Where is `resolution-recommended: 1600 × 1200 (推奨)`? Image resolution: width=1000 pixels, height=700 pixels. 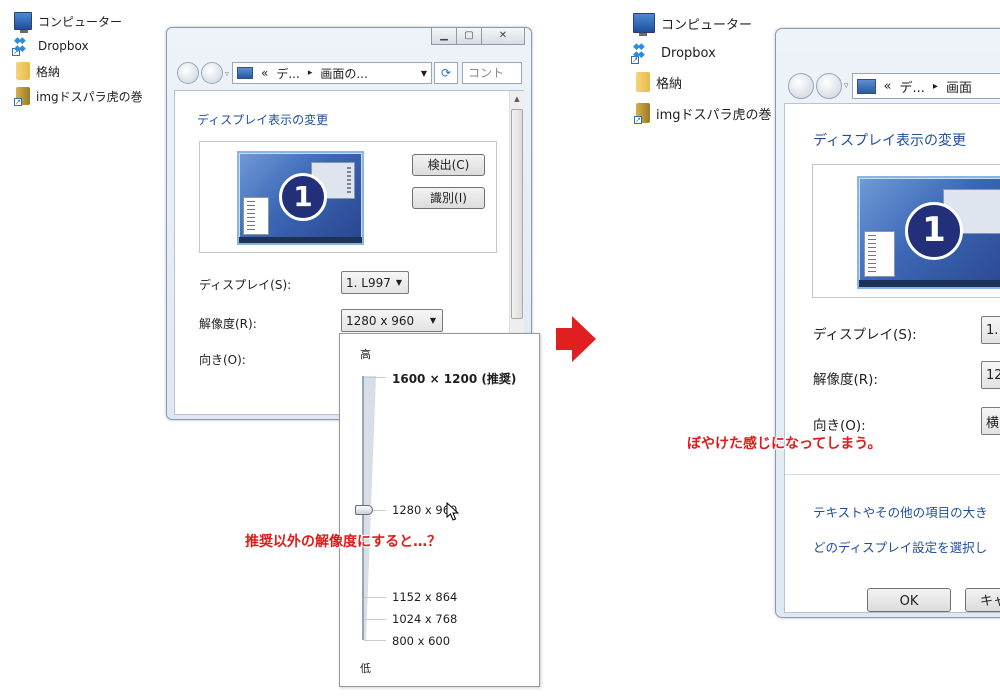
resolution-recommended: 1600 × 1200 (推奨) is located at coordinates (454, 378).